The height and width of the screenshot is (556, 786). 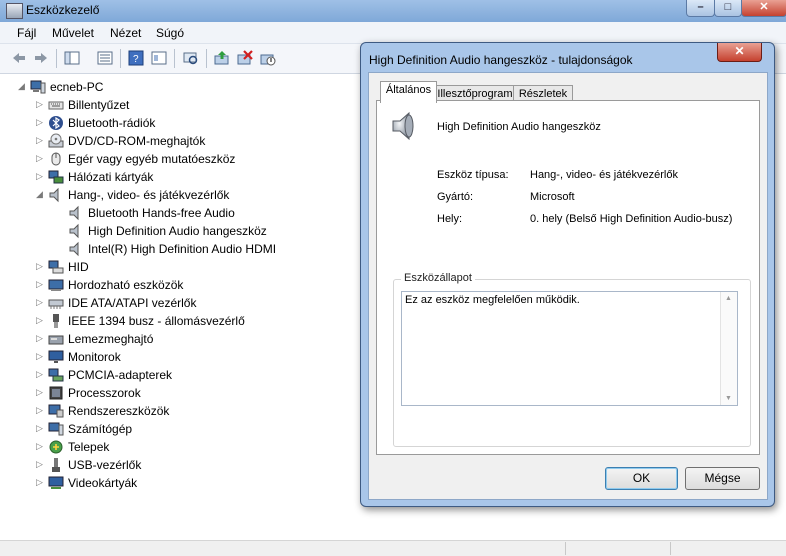 I want to click on device-type-label: Eszköz típusa:, so click(x=473, y=175).